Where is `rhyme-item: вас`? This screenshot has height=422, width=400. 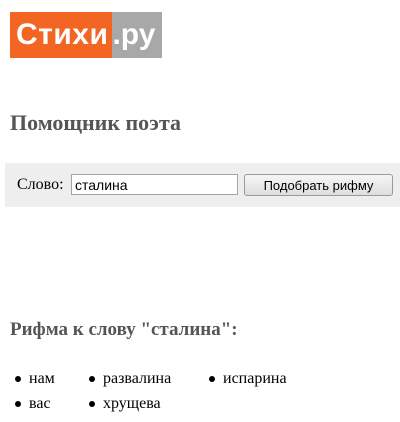
rhyme-item: вас is located at coordinates (33, 403).